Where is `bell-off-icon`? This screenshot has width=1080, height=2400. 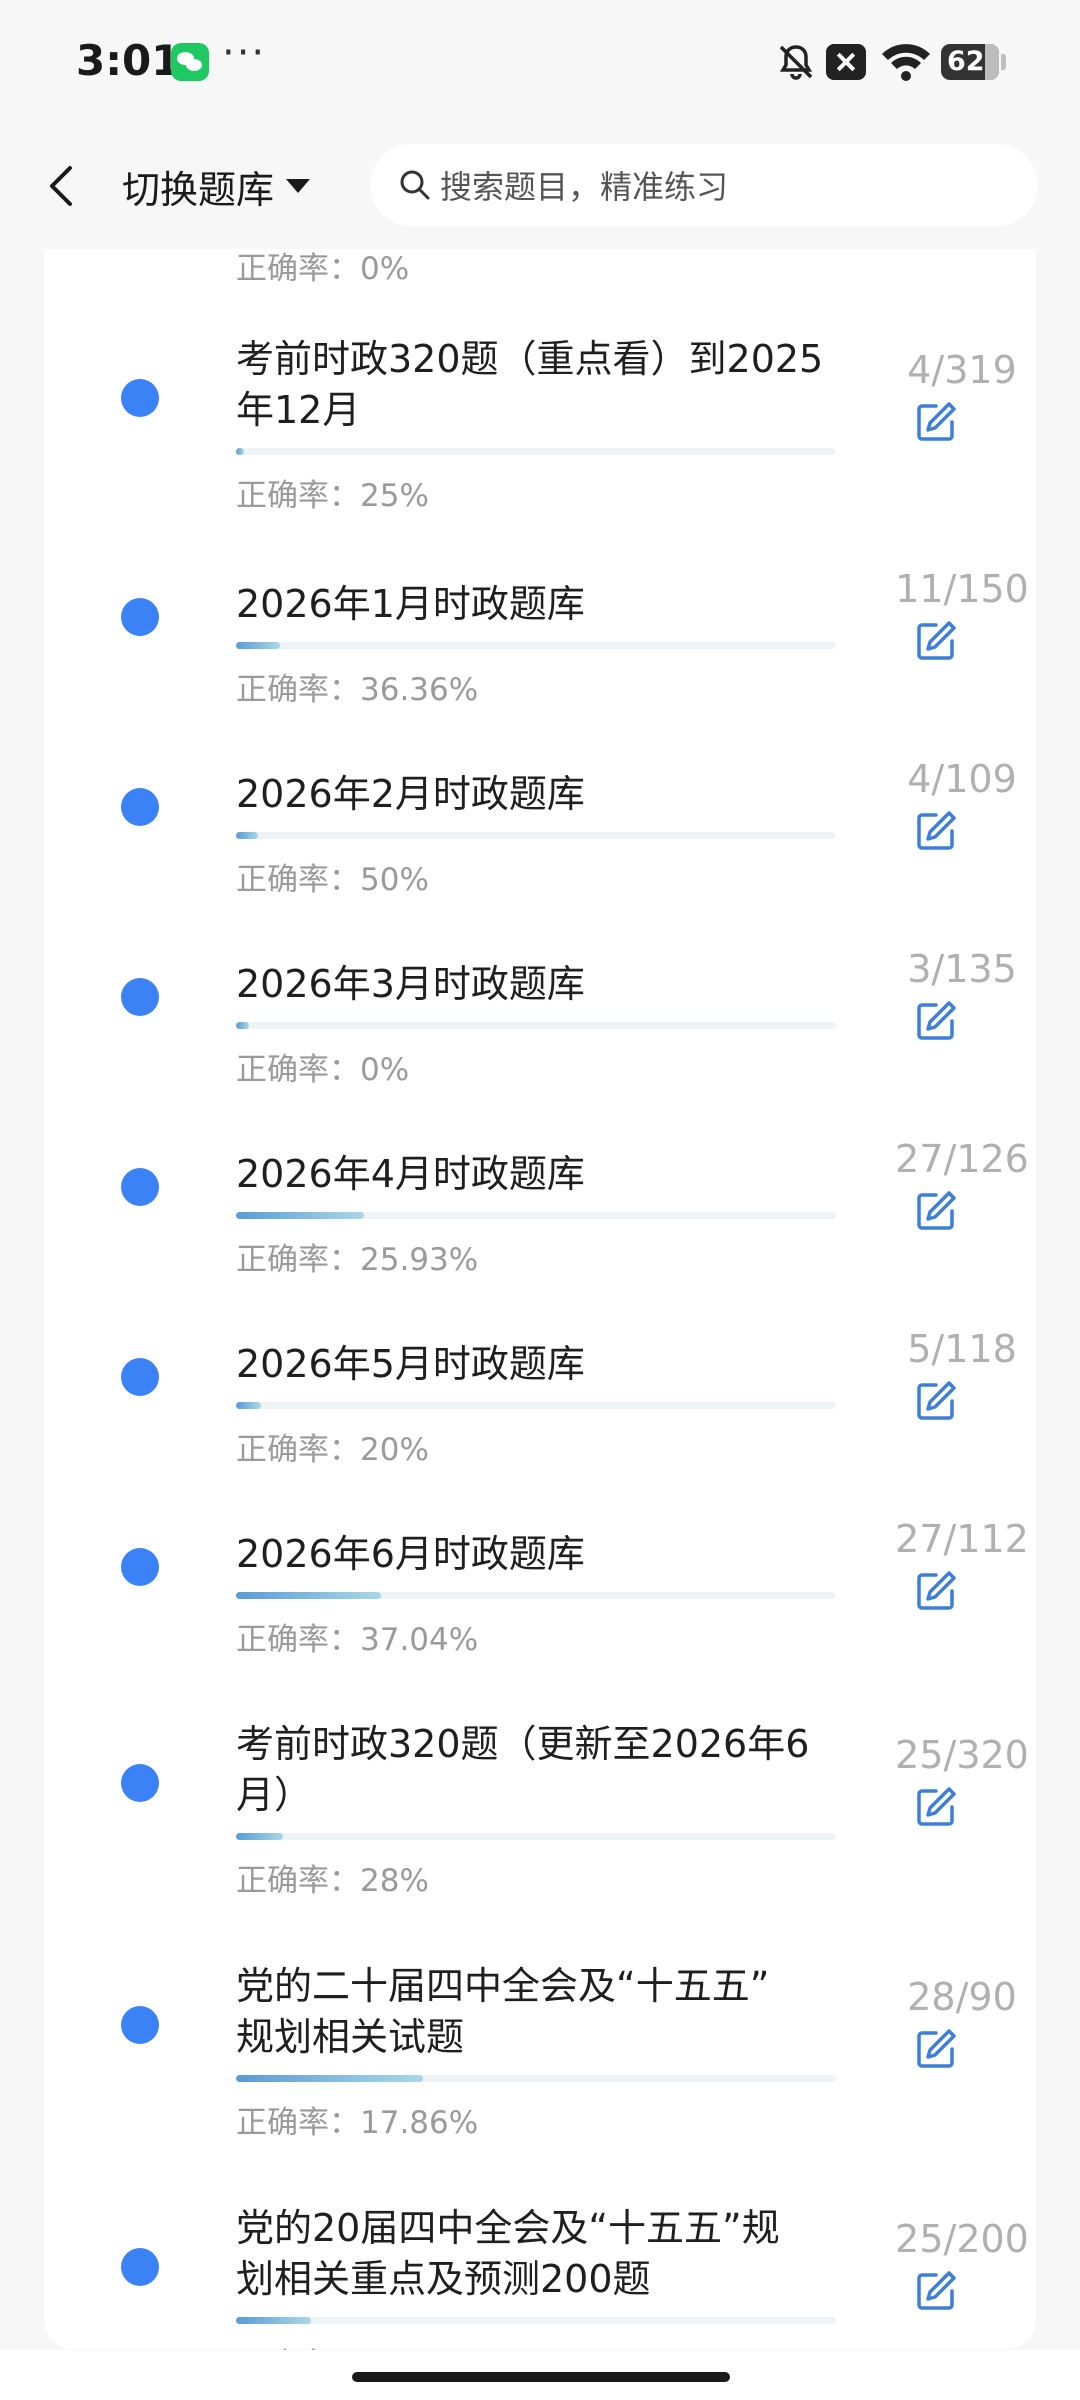
bell-off-icon is located at coordinates (796, 62).